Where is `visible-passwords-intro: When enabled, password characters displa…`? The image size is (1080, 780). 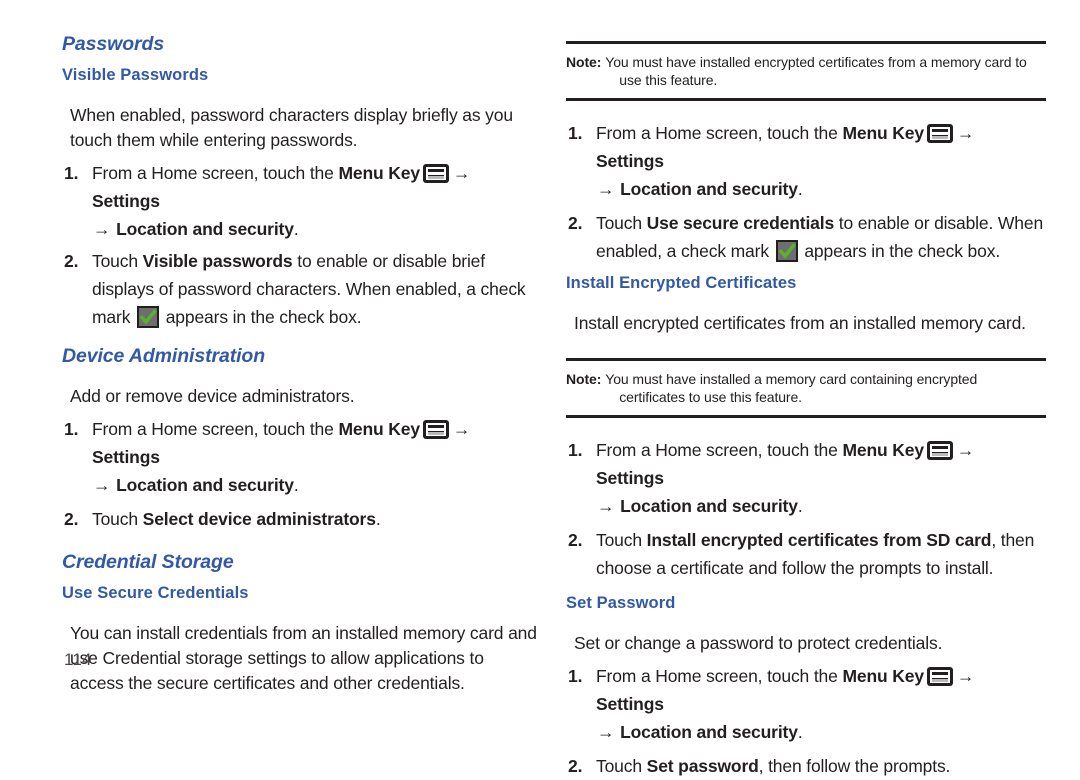
visible-passwords-intro: When enabled, password characters displa… is located at coordinates (291, 128).